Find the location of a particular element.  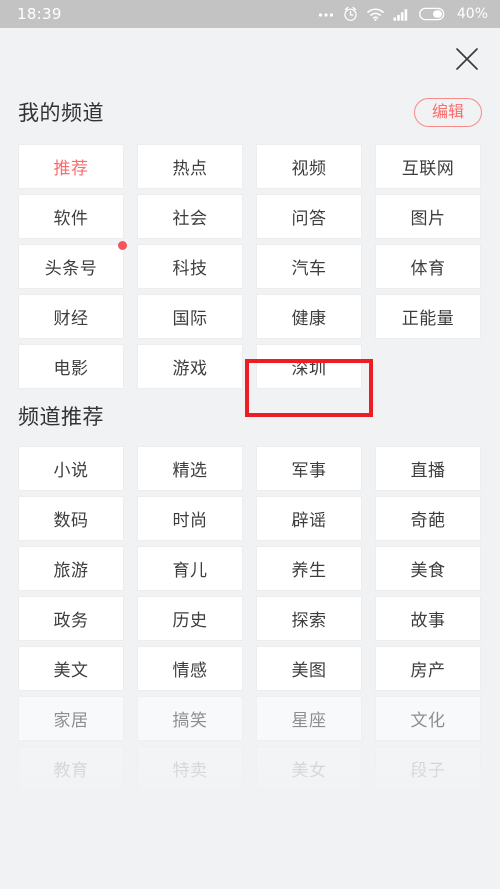

my-channel-tile: 问答 is located at coordinates (309, 216).